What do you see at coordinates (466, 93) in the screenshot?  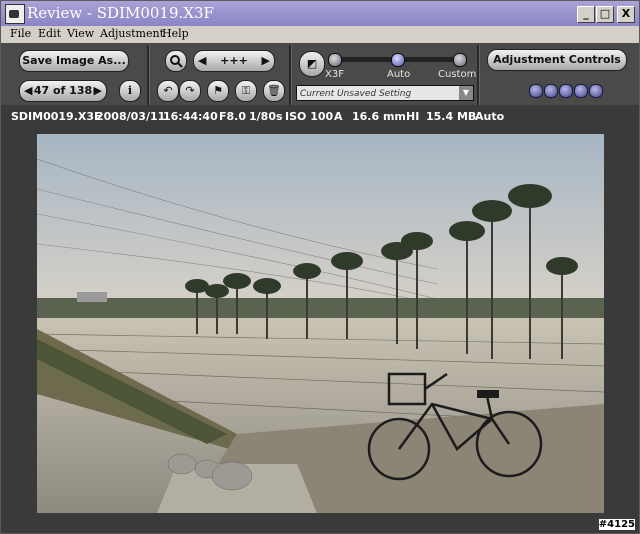 I see `chevron-down-icon: ▼` at bounding box center [466, 93].